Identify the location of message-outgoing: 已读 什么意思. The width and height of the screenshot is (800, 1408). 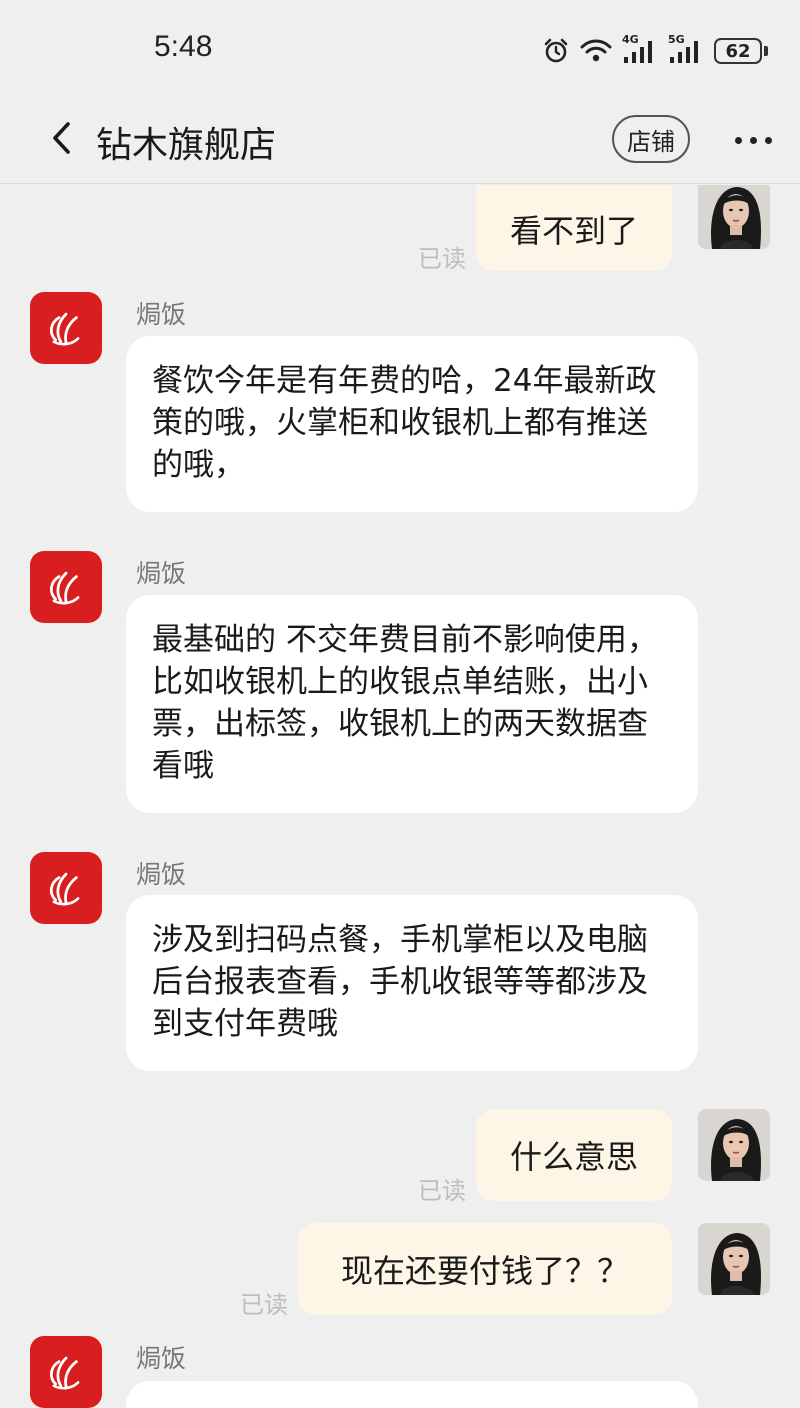
(400, 1156).